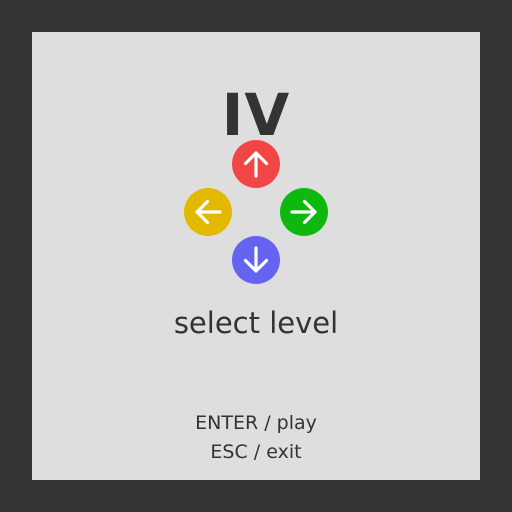 The width and height of the screenshot is (512, 512). I want to click on play-hint: ENTER / play, so click(256, 423).